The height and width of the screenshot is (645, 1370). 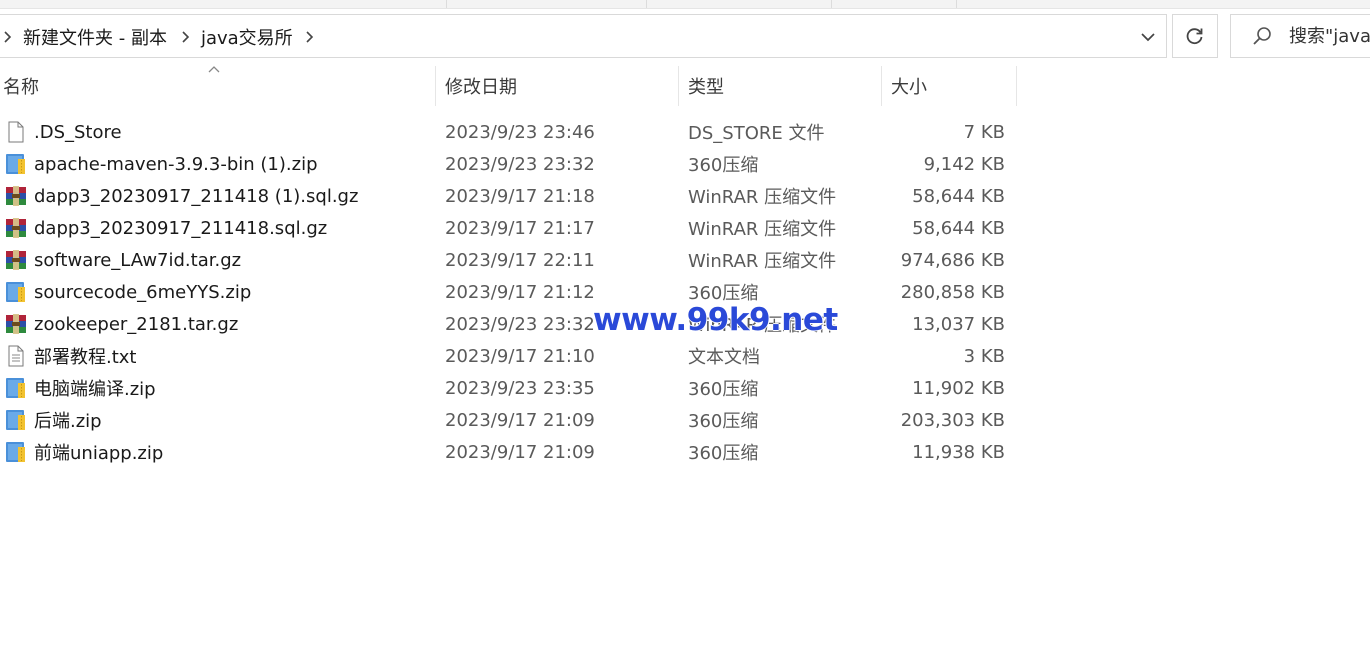 I want to click on file-type: DS_STORE 文件, so click(x=756, y=133).